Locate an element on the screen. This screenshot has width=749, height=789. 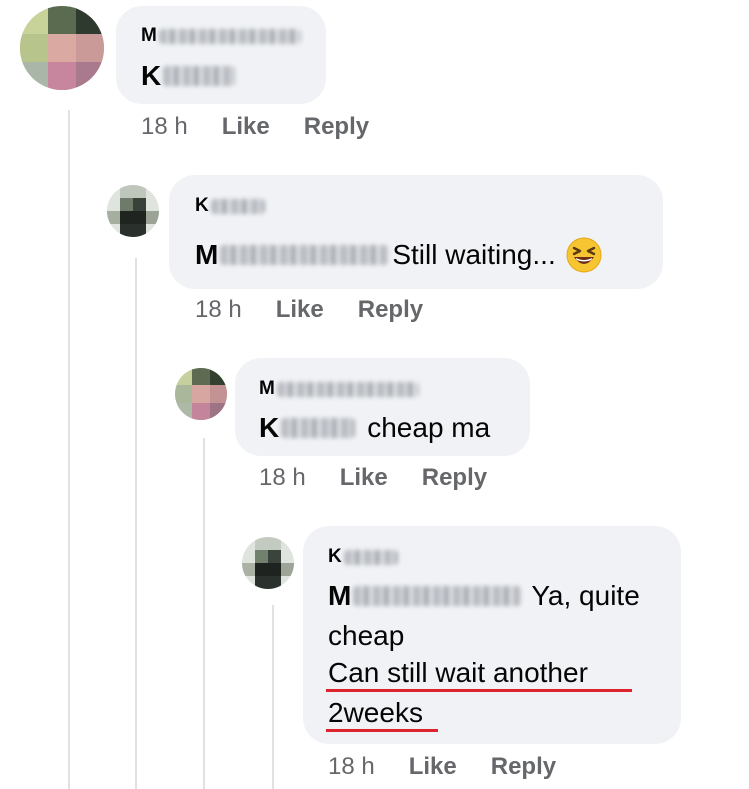
comment-text: K is located at coordinates (188, 76).